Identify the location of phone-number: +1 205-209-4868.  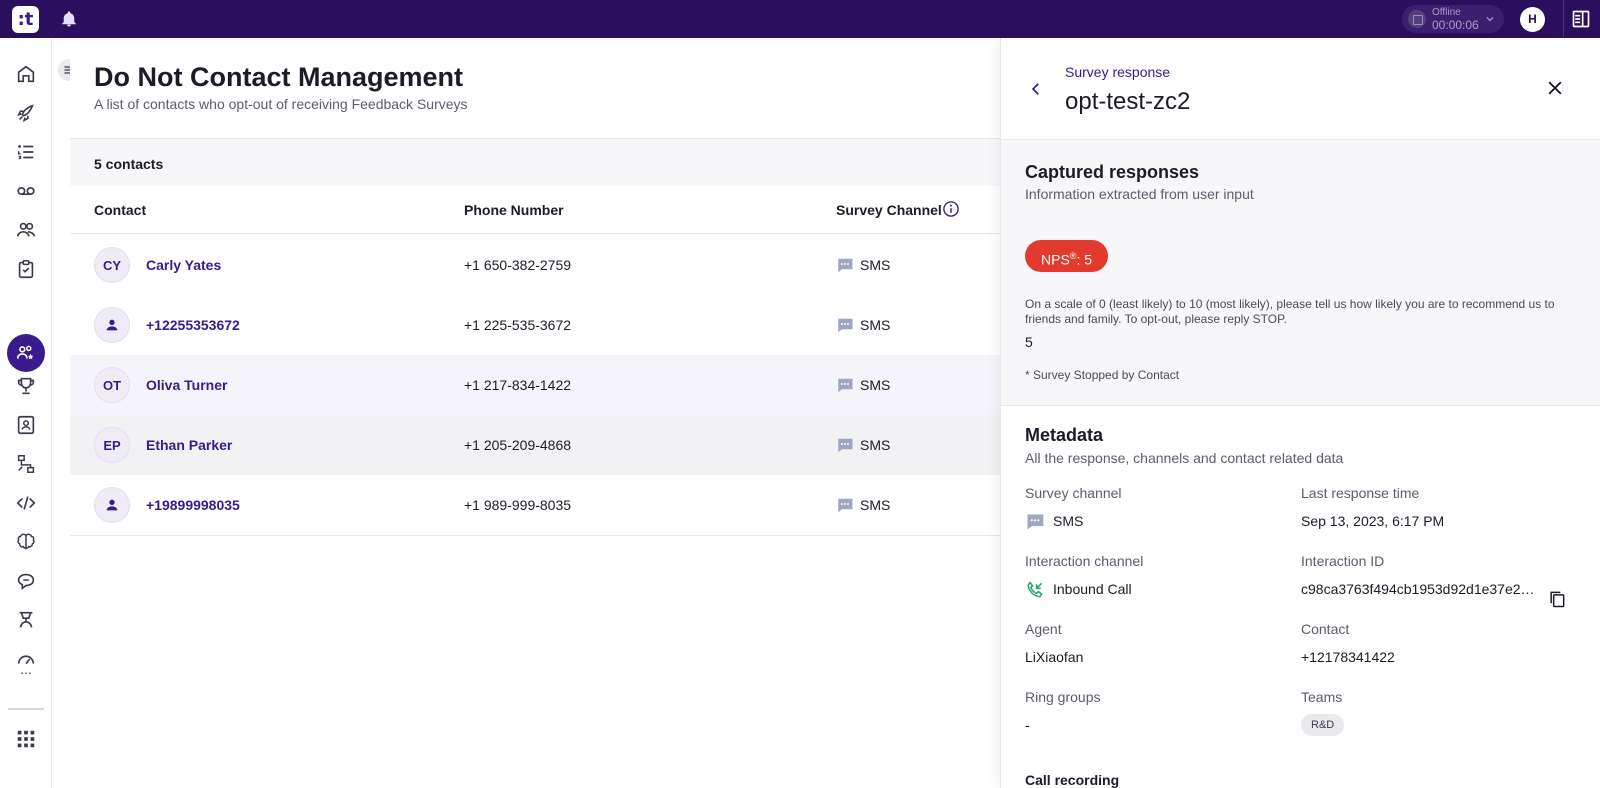
(518, 445).